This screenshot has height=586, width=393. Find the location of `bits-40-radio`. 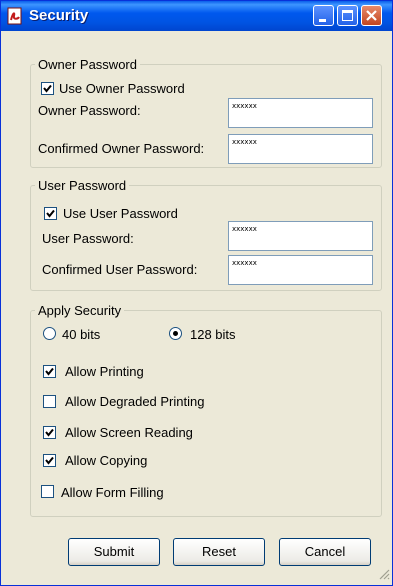

bits-40-radio is located at coordinates (49, 333).